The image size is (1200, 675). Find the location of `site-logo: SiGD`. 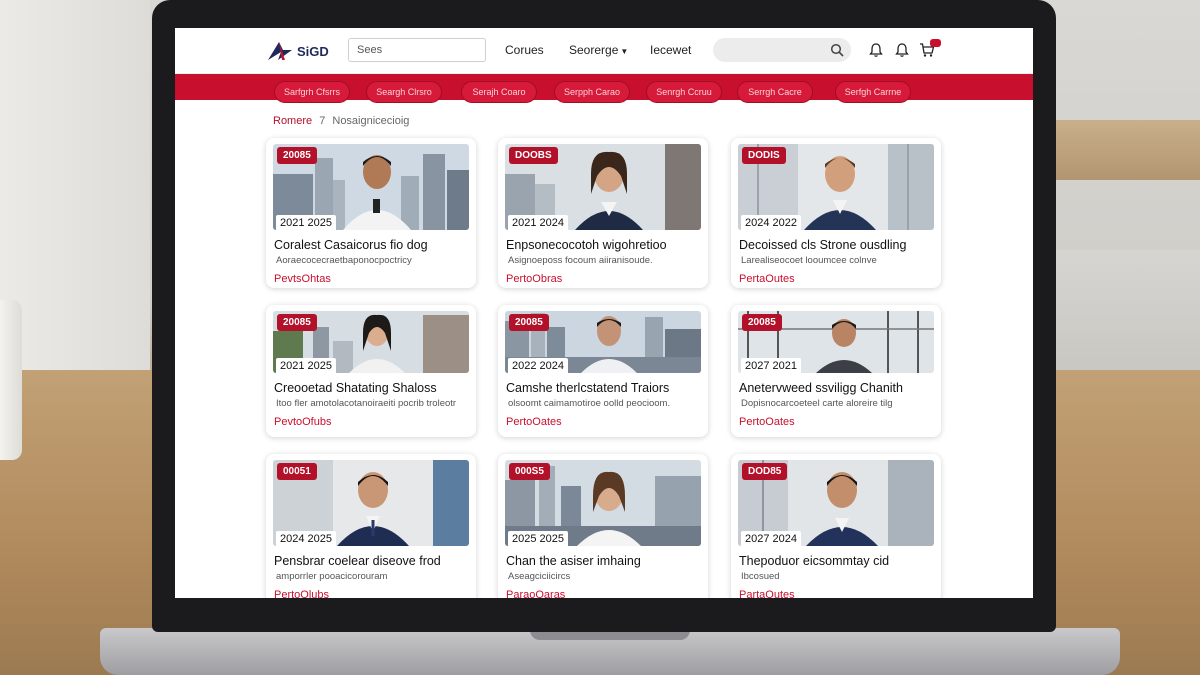

site-logo: SiGD is located at coordinates (298, 51).